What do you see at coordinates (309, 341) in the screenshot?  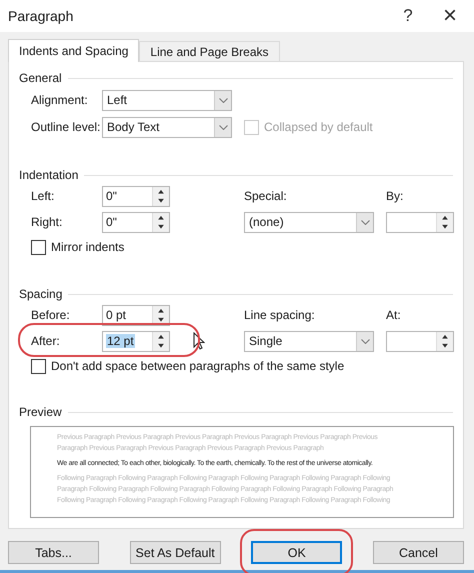 I see `line-spacing-dropdown: Single` at bounding box center [309, 341].